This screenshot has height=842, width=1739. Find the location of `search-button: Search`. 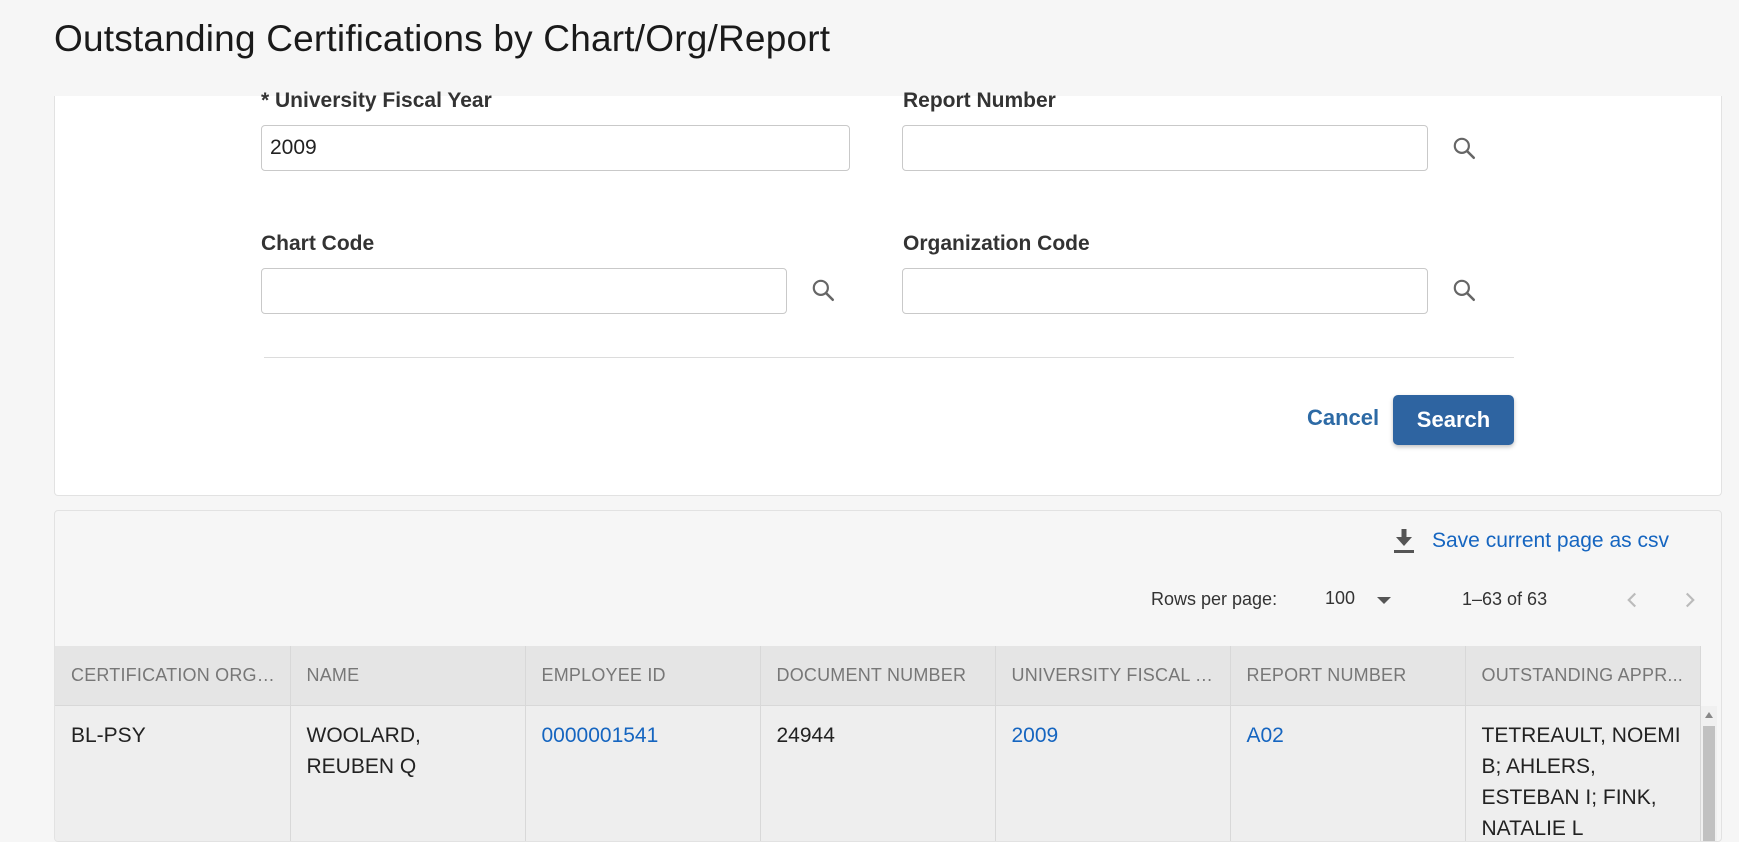

search-button: Search is located at coordinates (1453, 420).